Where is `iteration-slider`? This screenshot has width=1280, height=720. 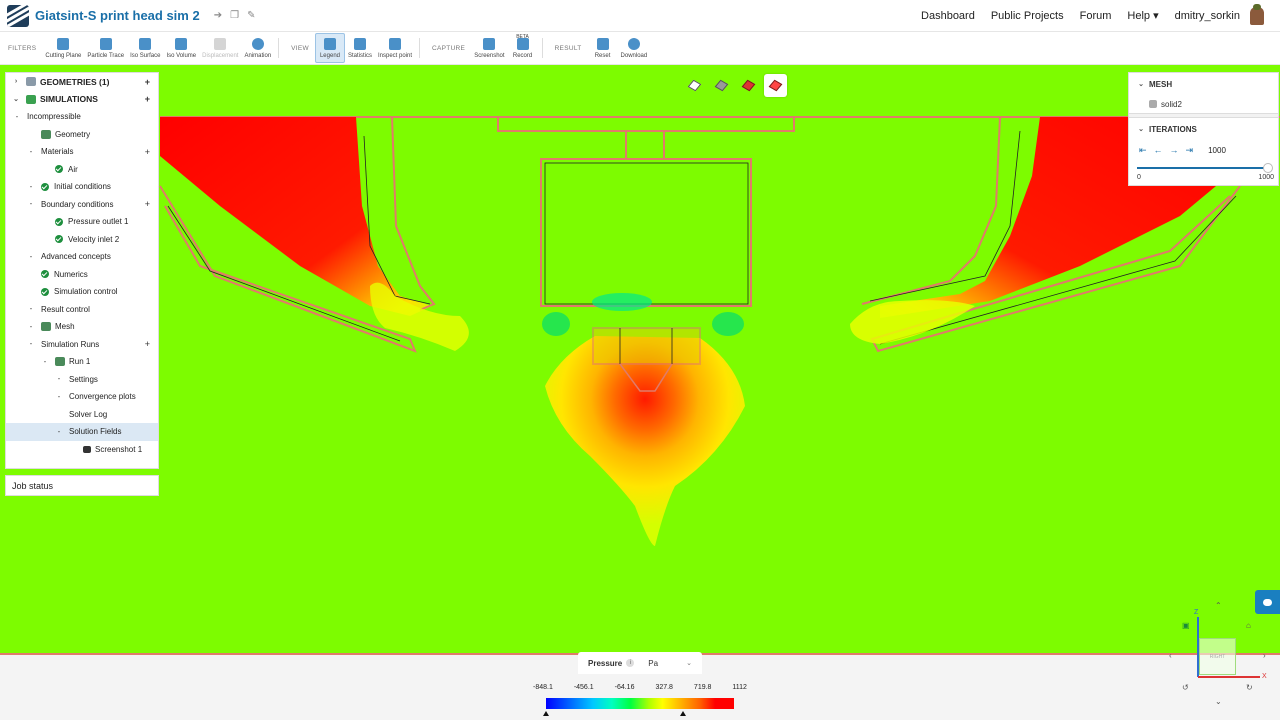
iteration-slider is located at coordinates (1205, 168).